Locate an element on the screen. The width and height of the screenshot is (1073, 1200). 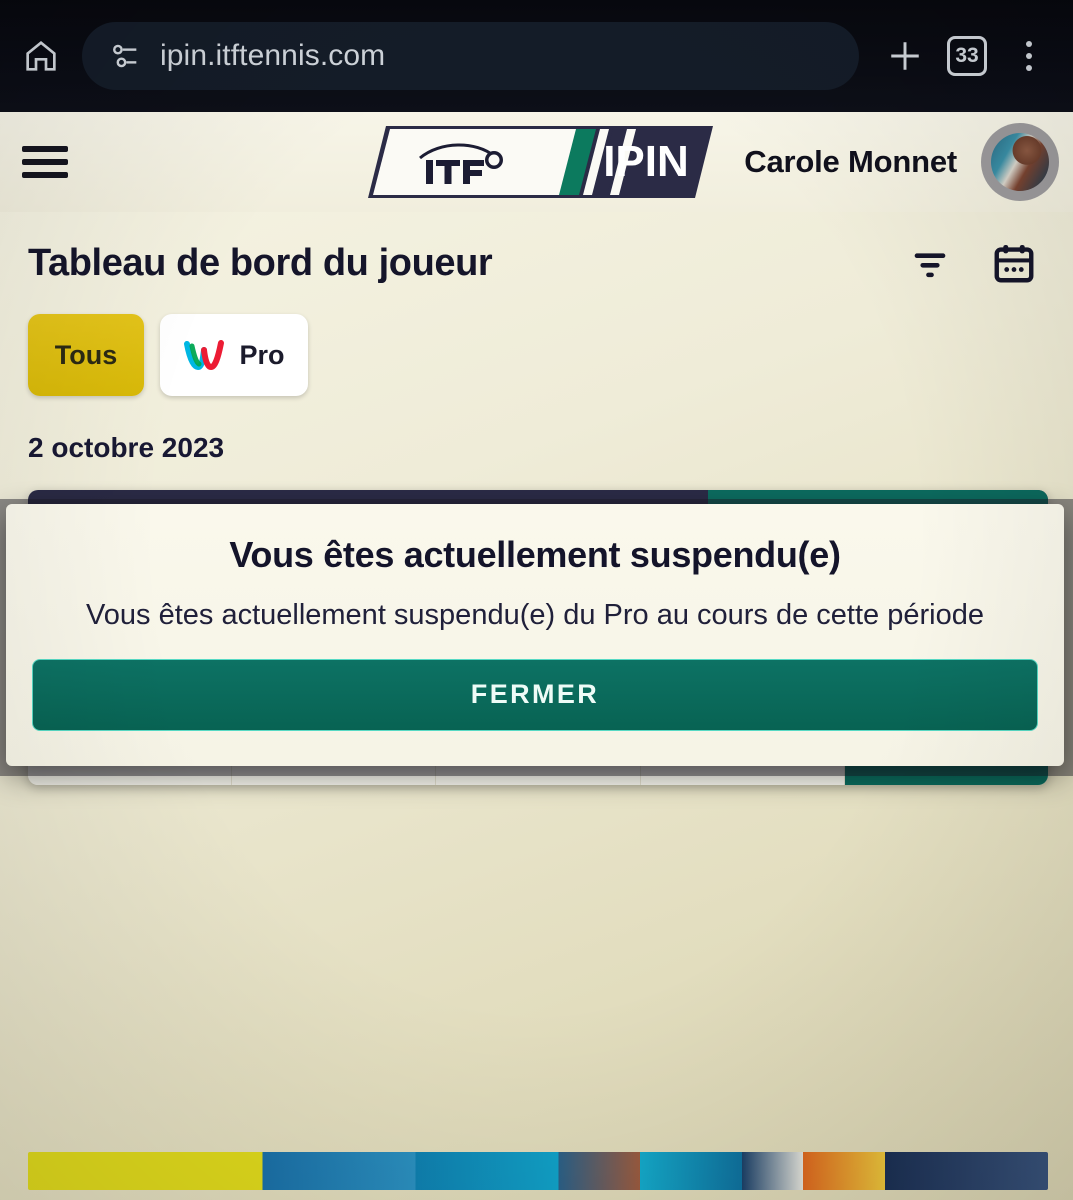
hamburger-menu-icon is located at coordinates (46, 162).